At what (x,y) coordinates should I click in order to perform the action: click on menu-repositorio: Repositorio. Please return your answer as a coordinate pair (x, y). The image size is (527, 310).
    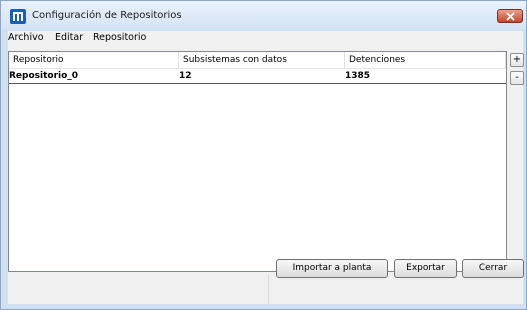
    Looking at the image, I should click on (119, 37).